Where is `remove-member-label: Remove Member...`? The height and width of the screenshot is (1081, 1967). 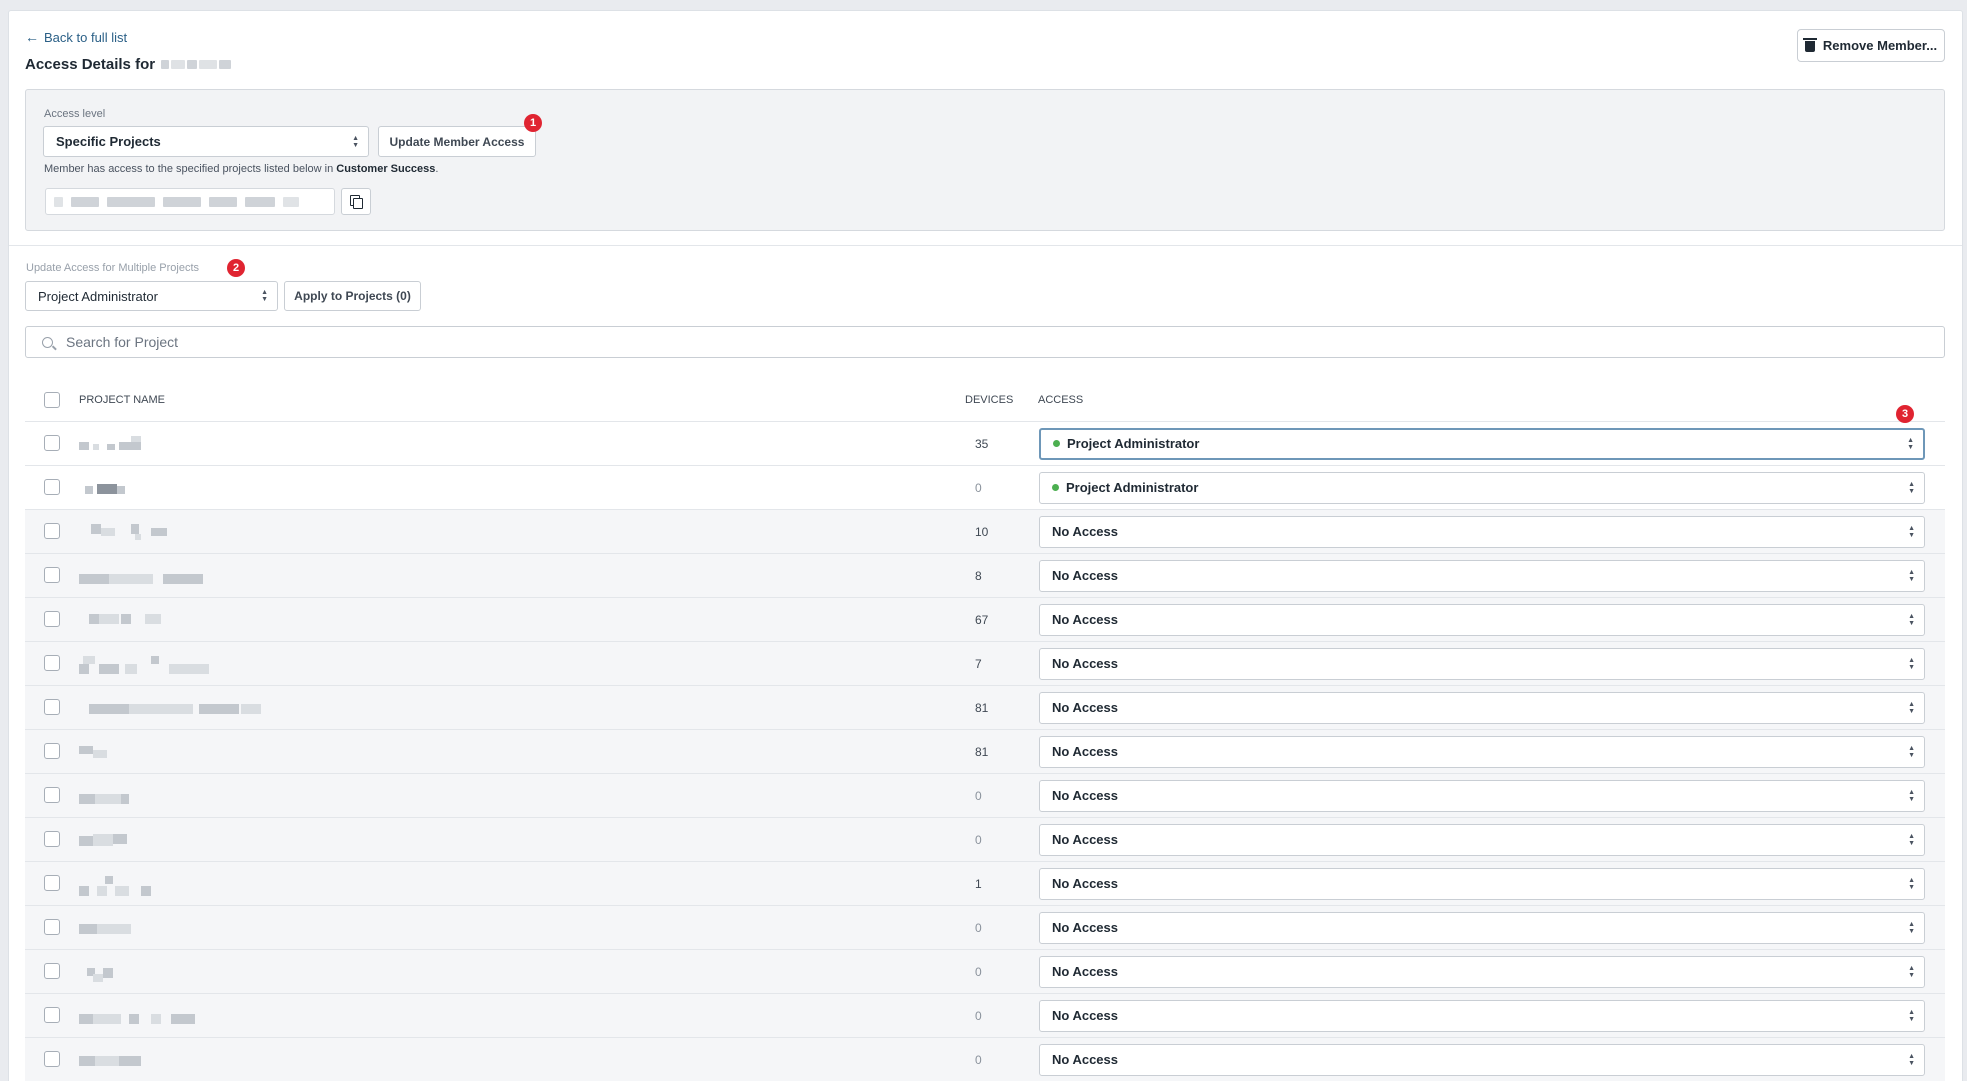
remove-member-label: Remove Member... is located at coordinates (1880, 45).